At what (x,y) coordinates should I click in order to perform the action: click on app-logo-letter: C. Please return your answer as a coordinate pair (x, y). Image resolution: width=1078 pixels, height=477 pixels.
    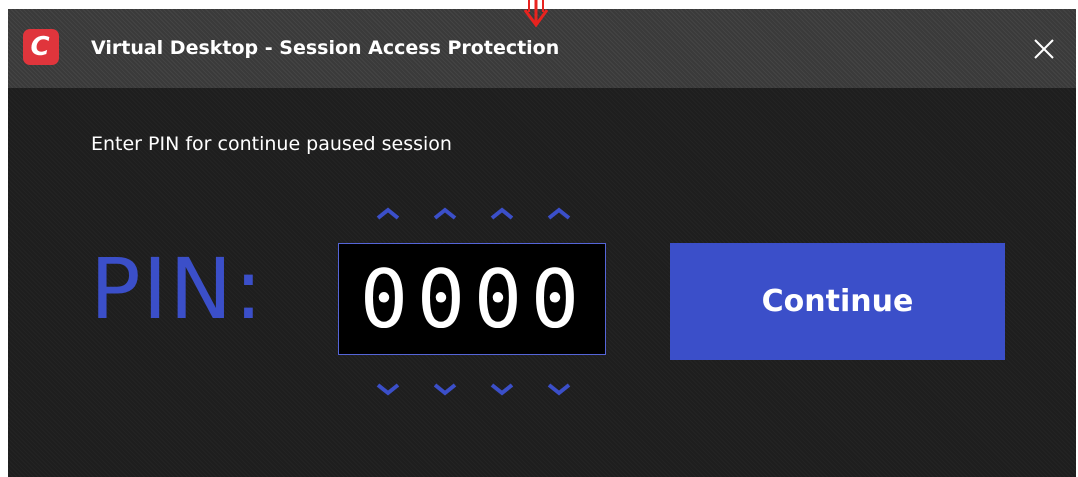
    Looking at the image, I should click on (40, 47).